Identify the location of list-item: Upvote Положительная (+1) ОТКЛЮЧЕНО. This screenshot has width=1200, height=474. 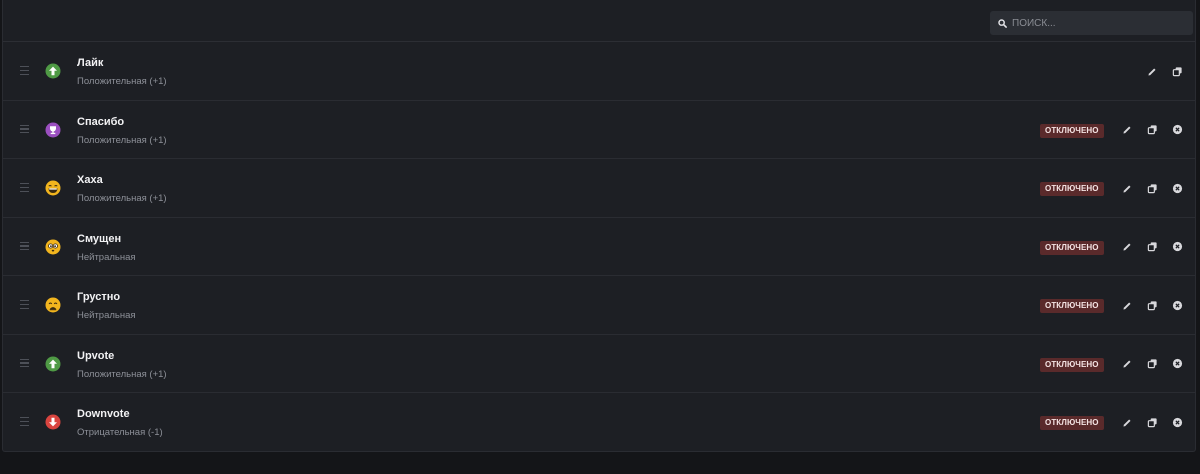
(599, 364).